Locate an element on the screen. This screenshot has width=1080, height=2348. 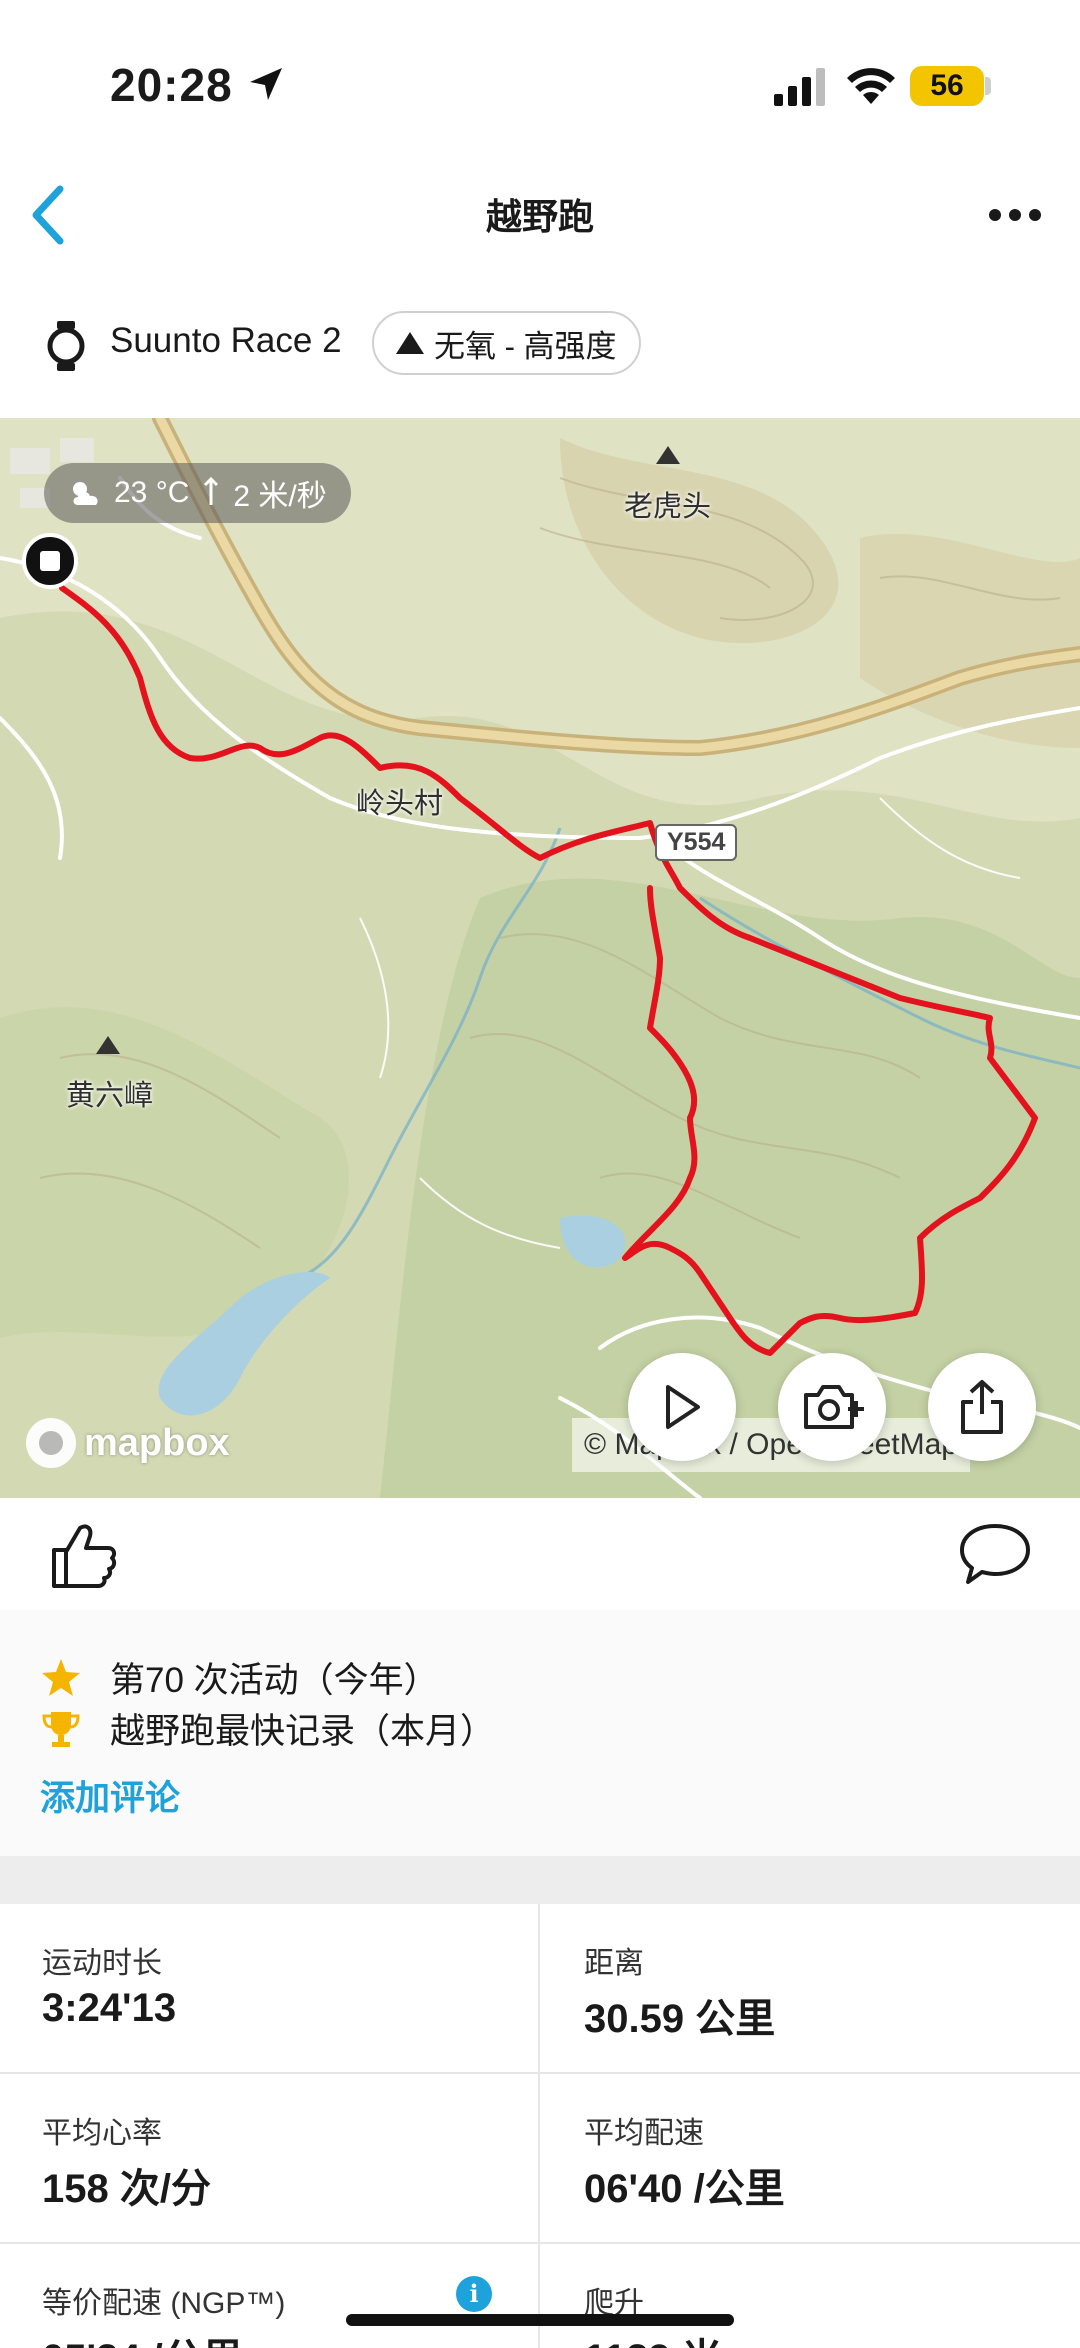
stat-value: 06'40 /公里 is located at coordinates (684, 2189).